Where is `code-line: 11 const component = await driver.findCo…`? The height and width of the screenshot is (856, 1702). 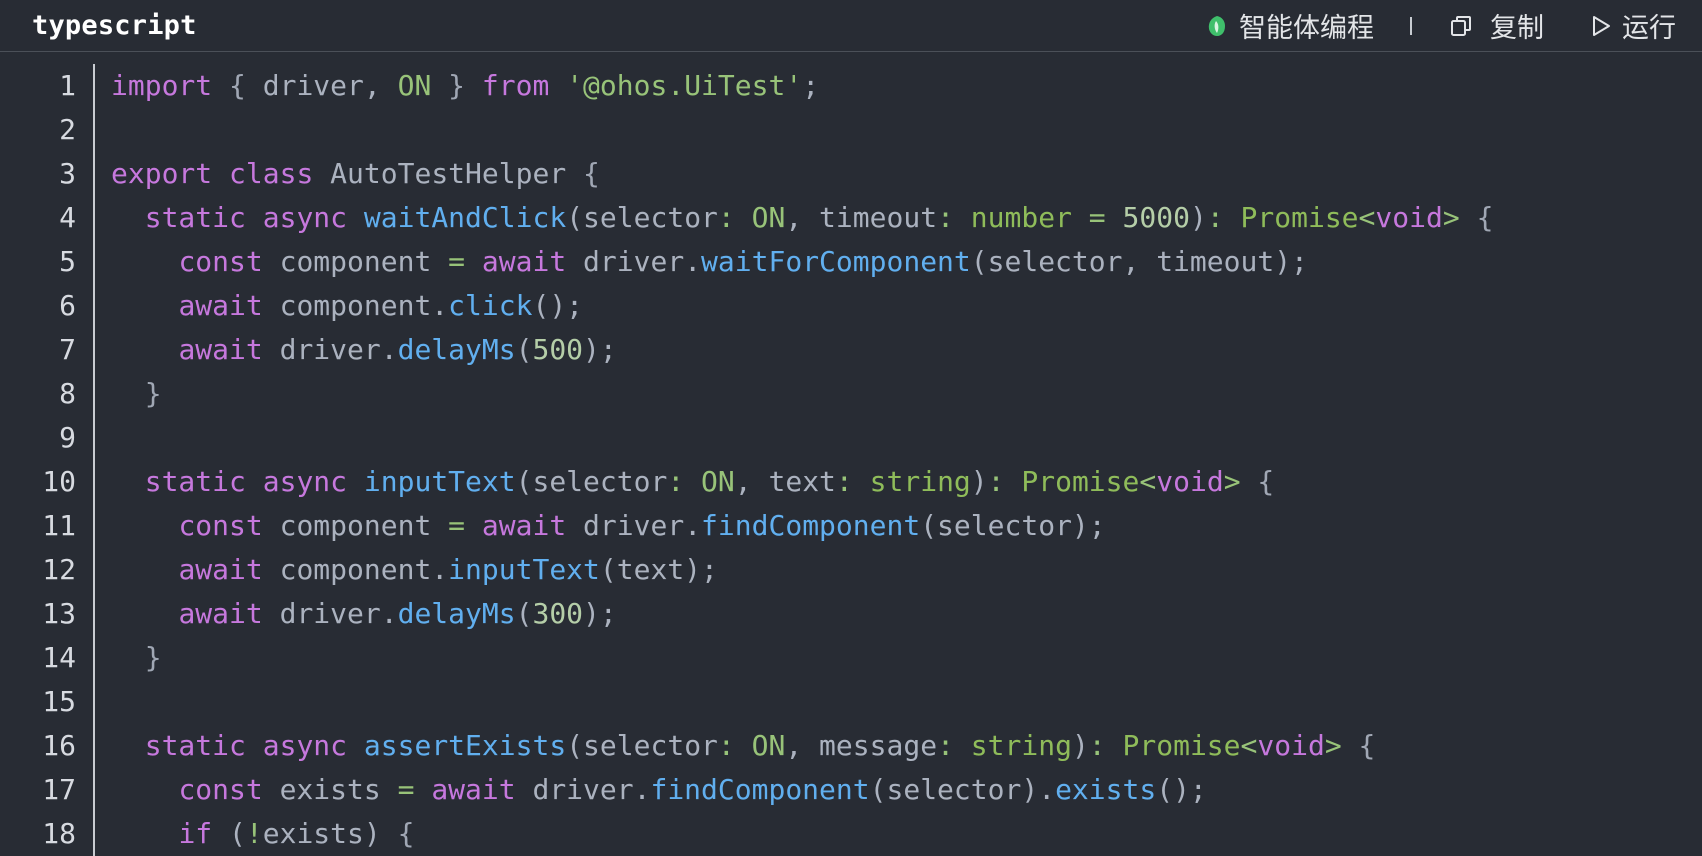 code-line: 11 const component = await driver.findCo… is located at coordinates (851, 526).